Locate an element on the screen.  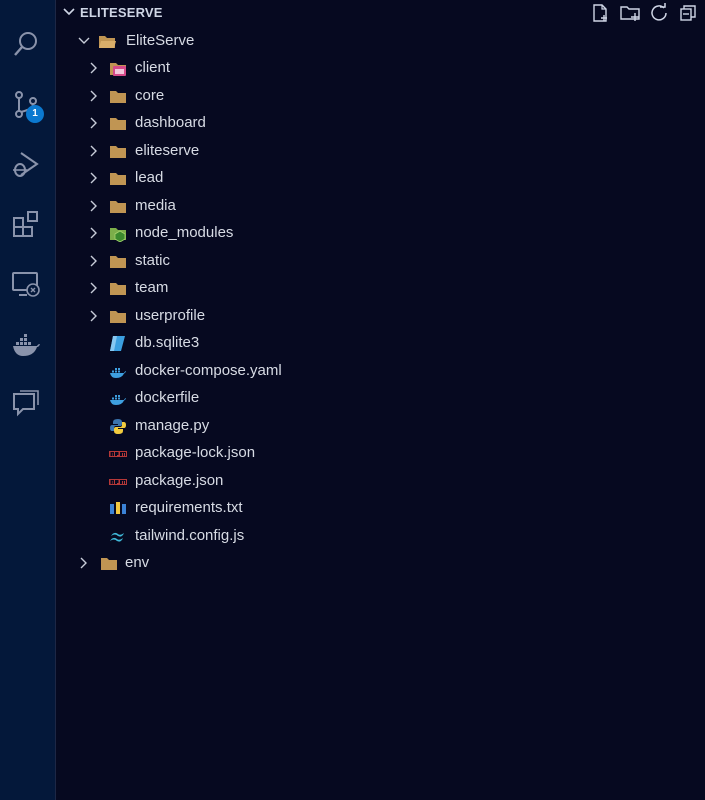
tree-item-label: node_modules is located at coordinates (184, 232).